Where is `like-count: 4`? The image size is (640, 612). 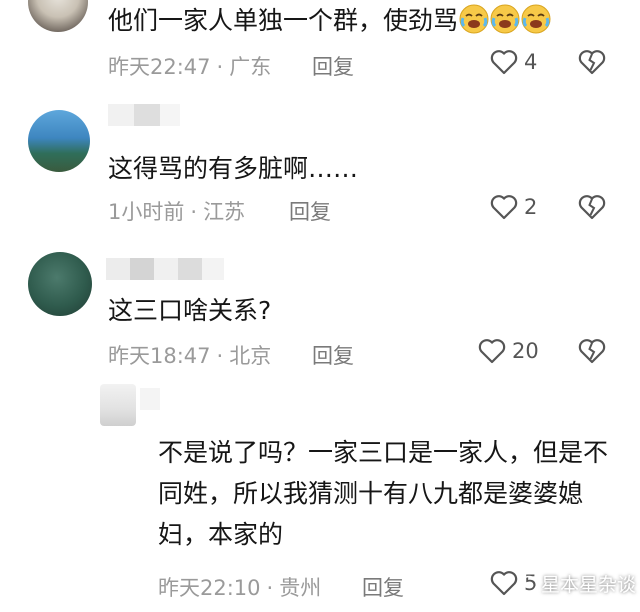
like-count: 4 is located at coordinates (531, 62).